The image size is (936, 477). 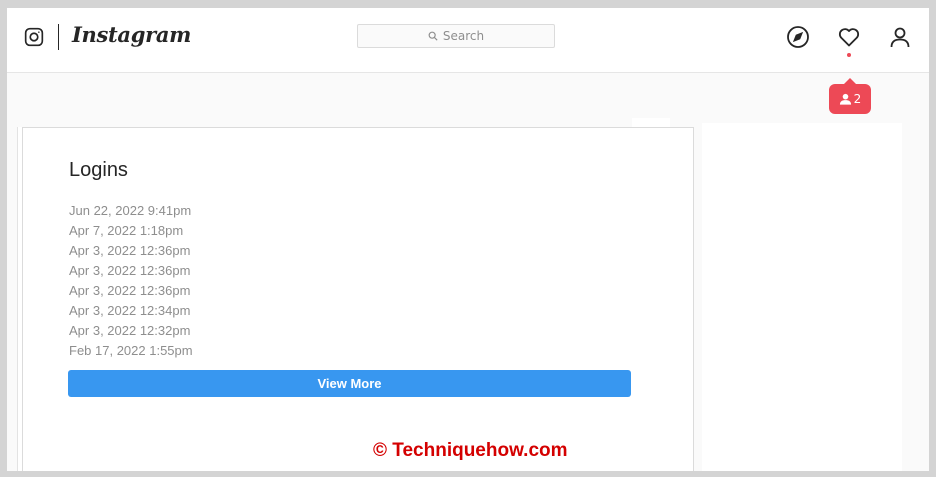 What do you see at coordinates (130, 310) in the screenshot?
I see `login-entry: Apr 3, 2022 12:34pm` at bounding box center [130, 310].